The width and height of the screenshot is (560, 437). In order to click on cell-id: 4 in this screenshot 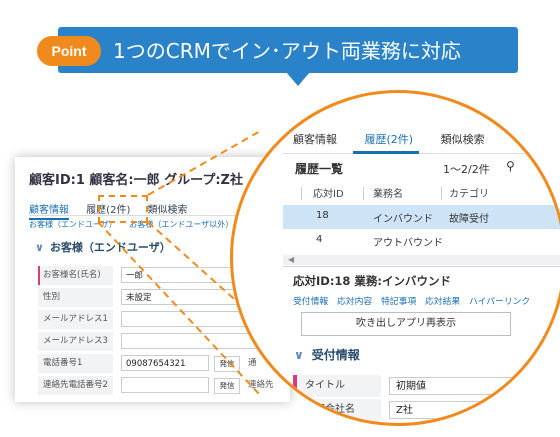, I will do `click(319, 239)`.